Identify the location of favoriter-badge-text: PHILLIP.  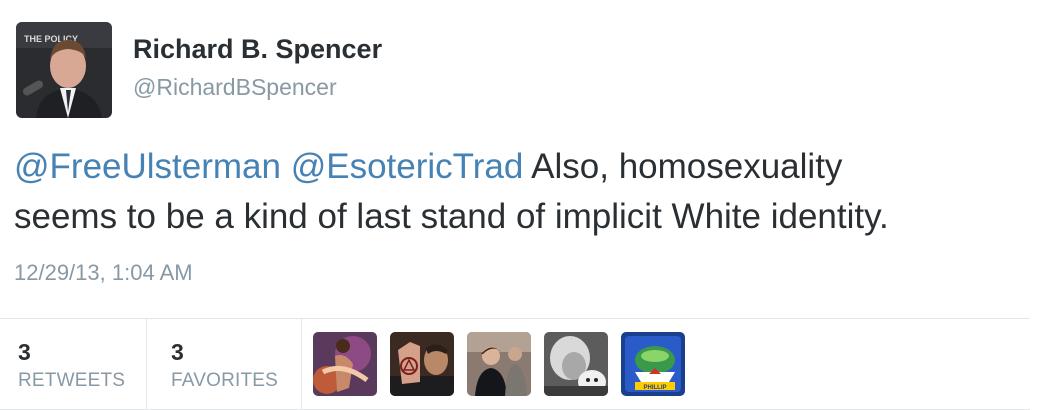
(654, 388).